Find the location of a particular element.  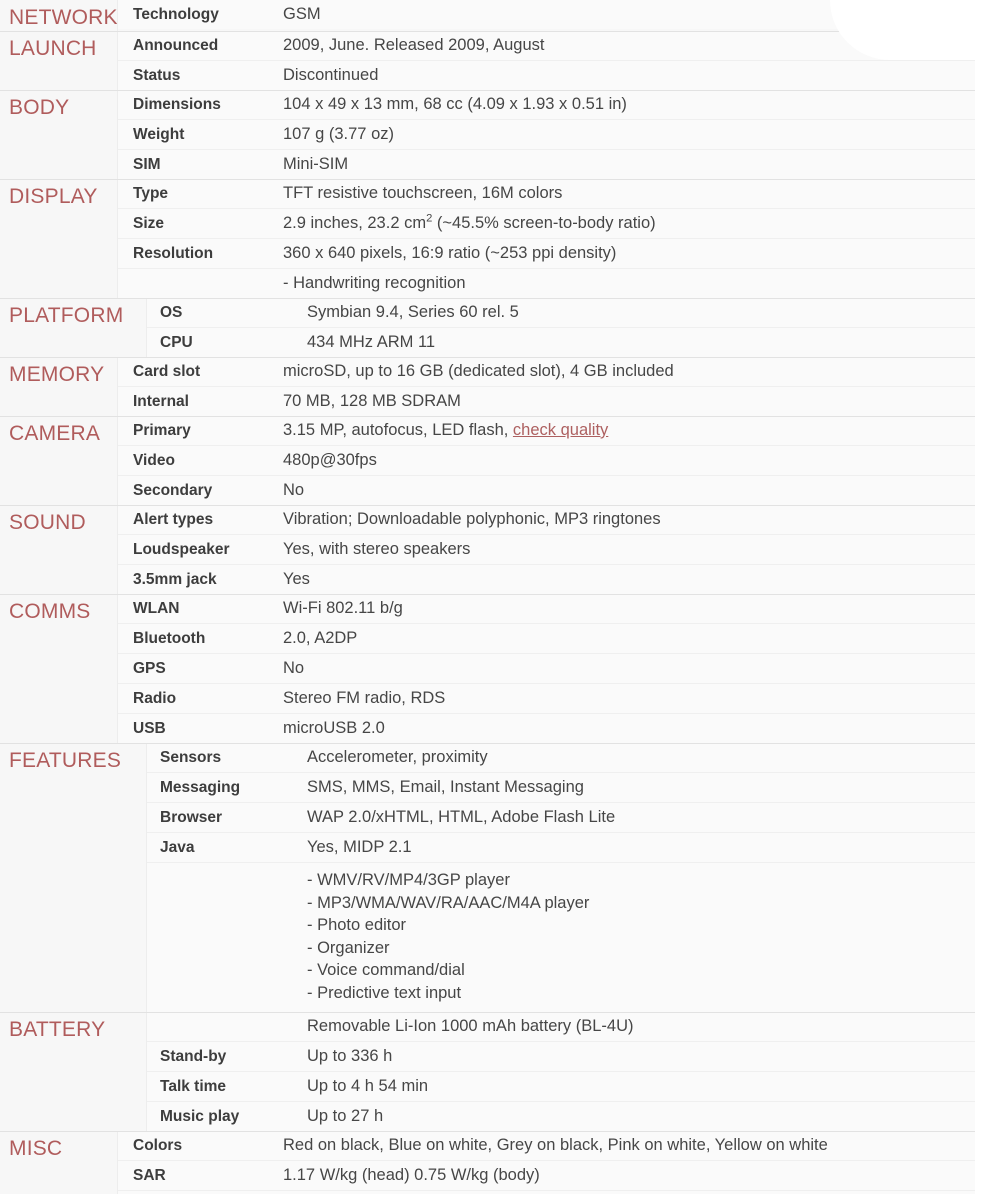

spec-row: WLAN Wi-Fi 802.11 b/g is located at coordinates (546, 608).